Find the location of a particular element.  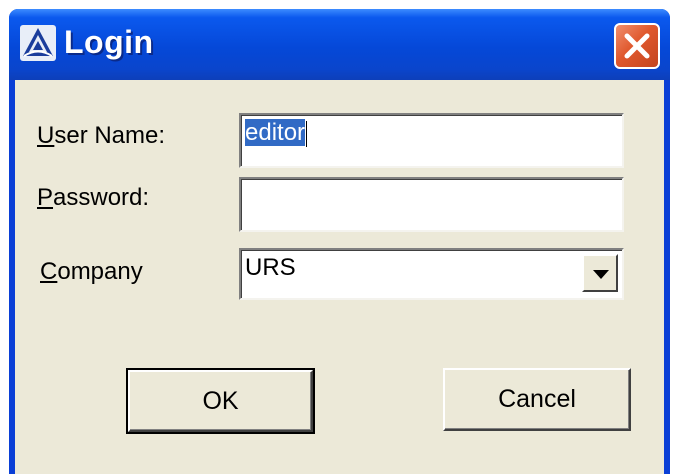

password-label: Password: is located at coordinates (93, 198).